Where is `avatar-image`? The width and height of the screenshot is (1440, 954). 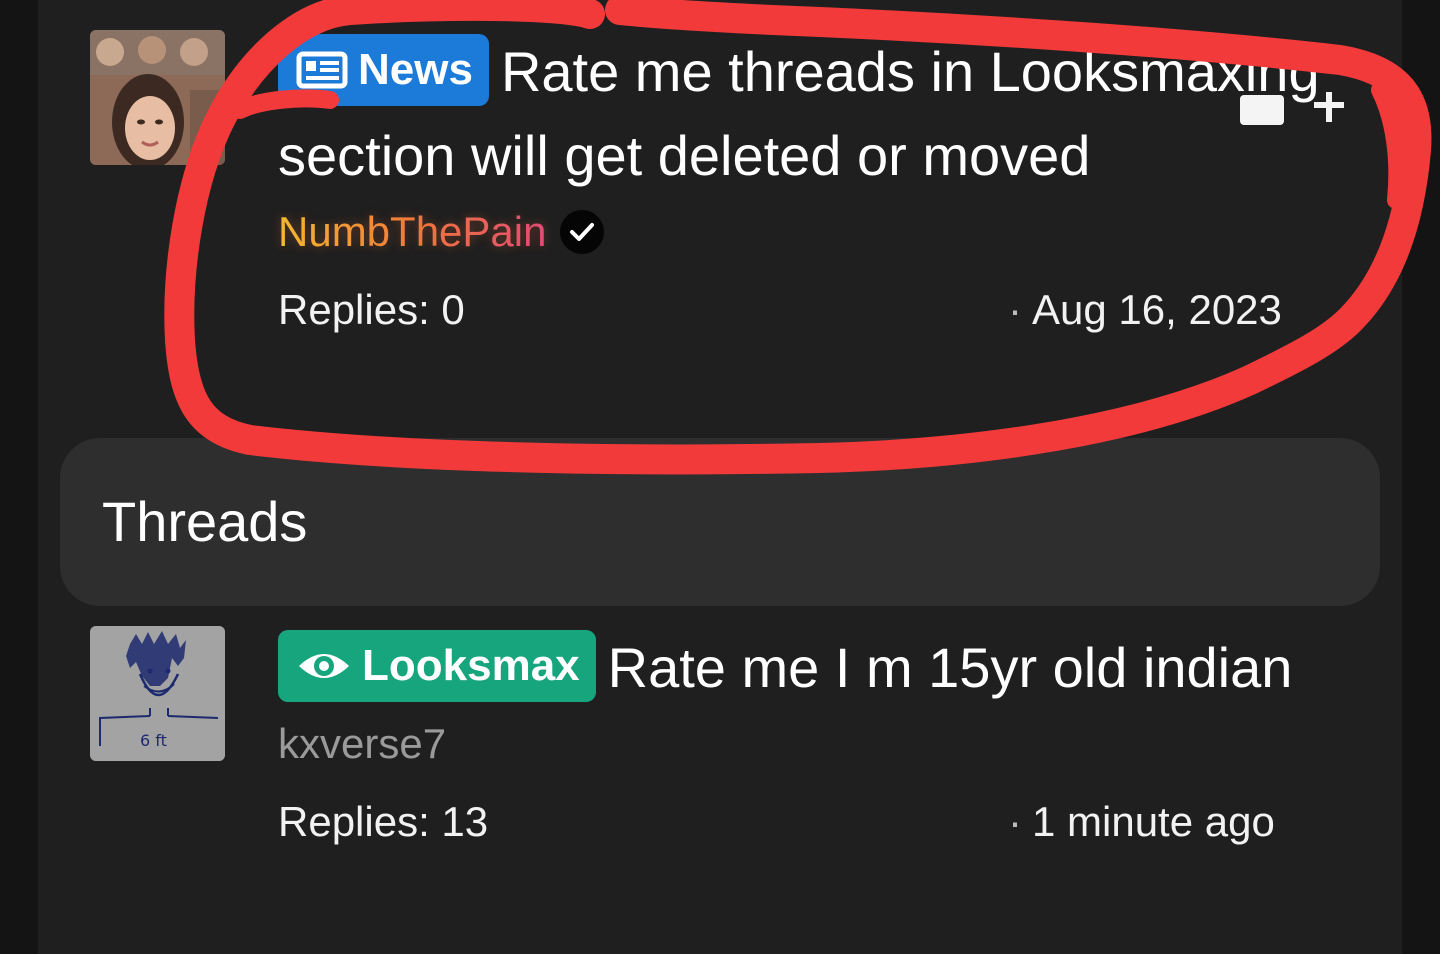 avatar-image is located at coordinates (157, 97).